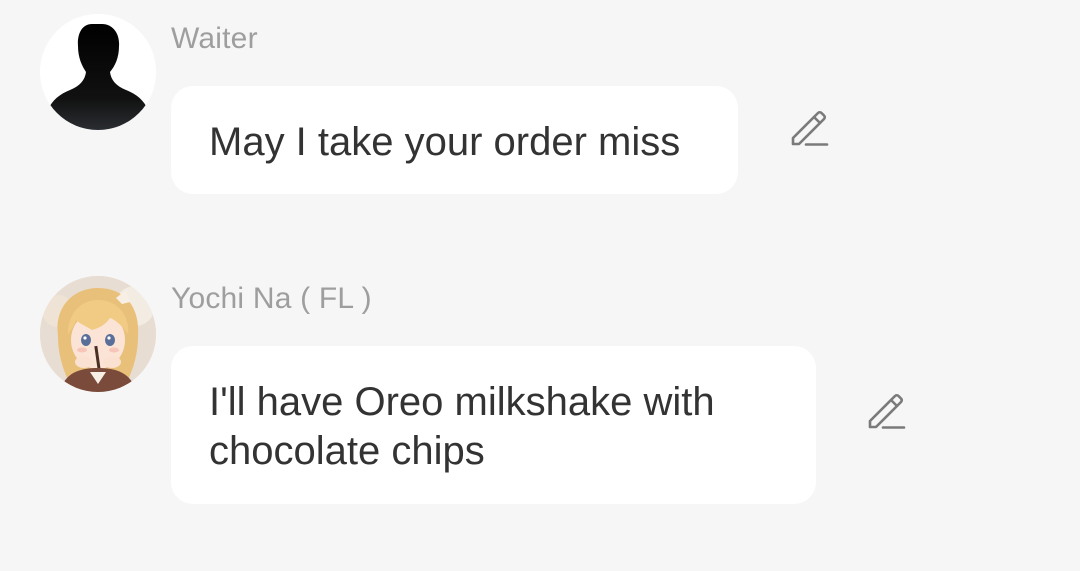  What do you see at coordinates (454, 140) in the screenshot?
I see `message-bubble: May I take your order miss` at bounding box center [454, 140].